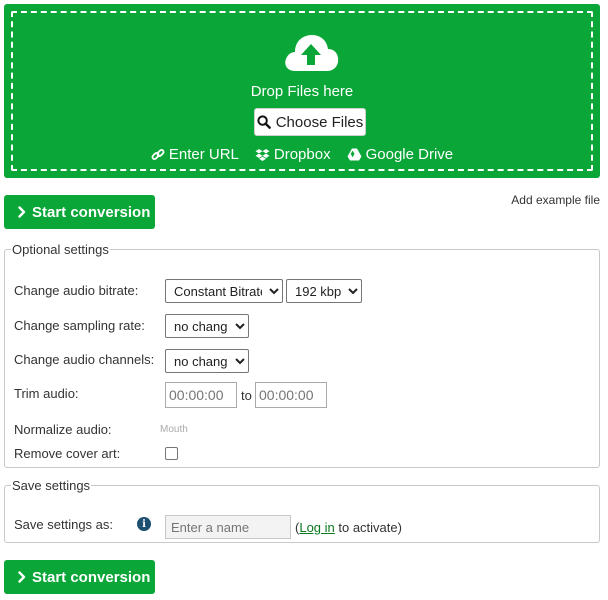  I want to click on add-example-file-link: Add example file, so click(555, 200).